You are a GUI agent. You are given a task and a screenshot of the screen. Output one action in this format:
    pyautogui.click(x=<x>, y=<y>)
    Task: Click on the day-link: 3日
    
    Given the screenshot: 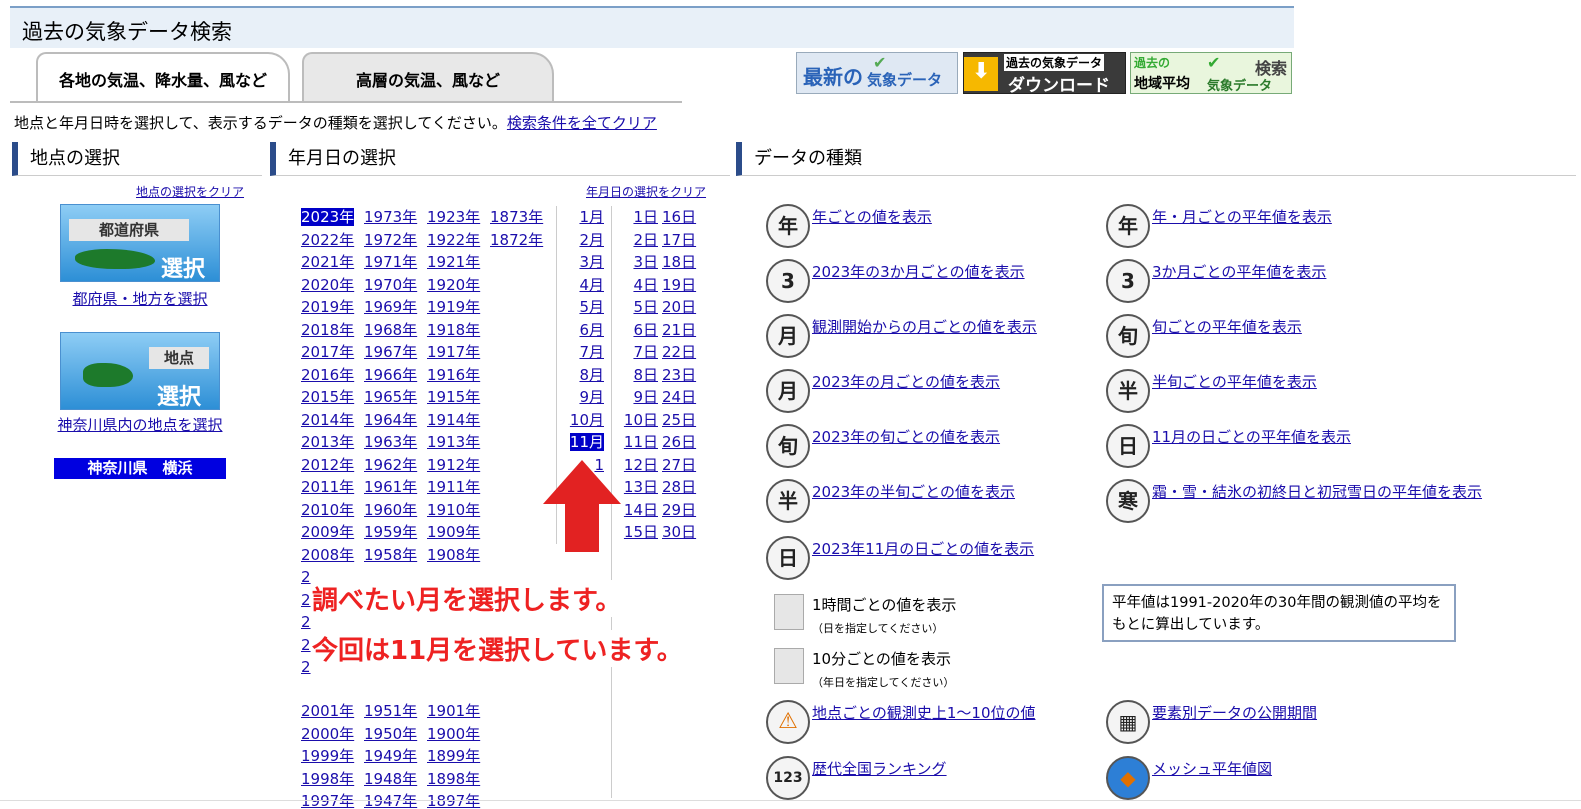 What is the action you would take?
    pyautogui.click(x=645, y=262)
    